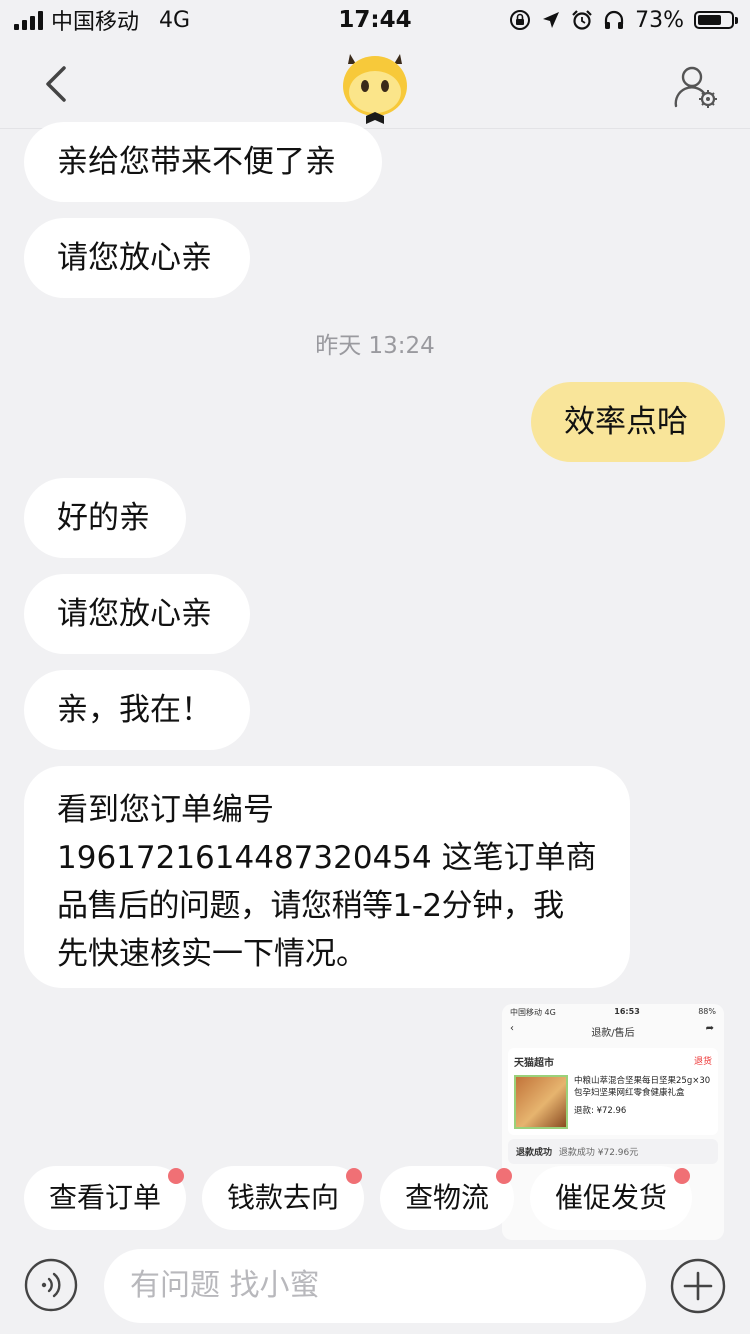 This screenshot has height=1334, width=750. What do you see at coordinates (165, 810) in the screenshot?
I see `message-line: 看到您订单编号` at bounding box center [165, 810].